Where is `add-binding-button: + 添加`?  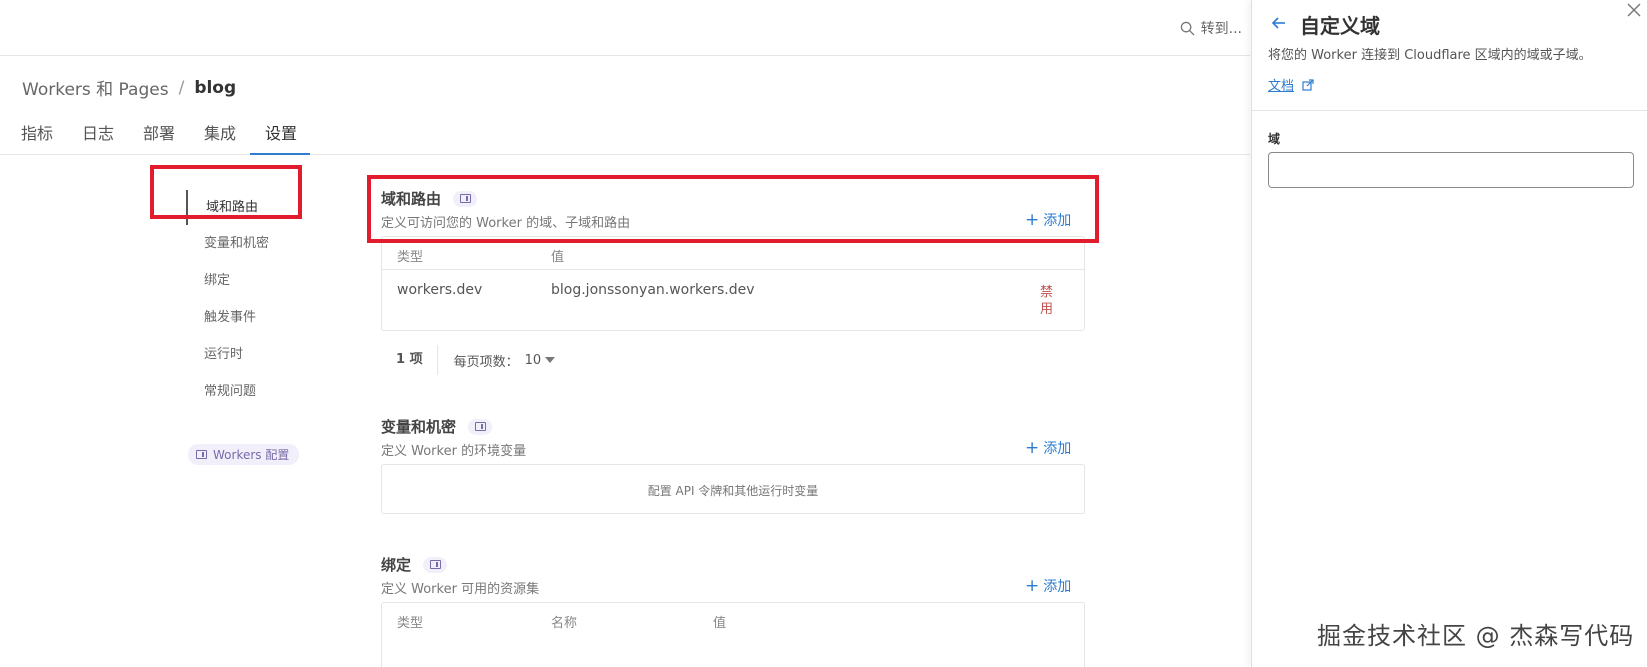
add-binding-button: + 添加 is located at coordinates (1048, 586).